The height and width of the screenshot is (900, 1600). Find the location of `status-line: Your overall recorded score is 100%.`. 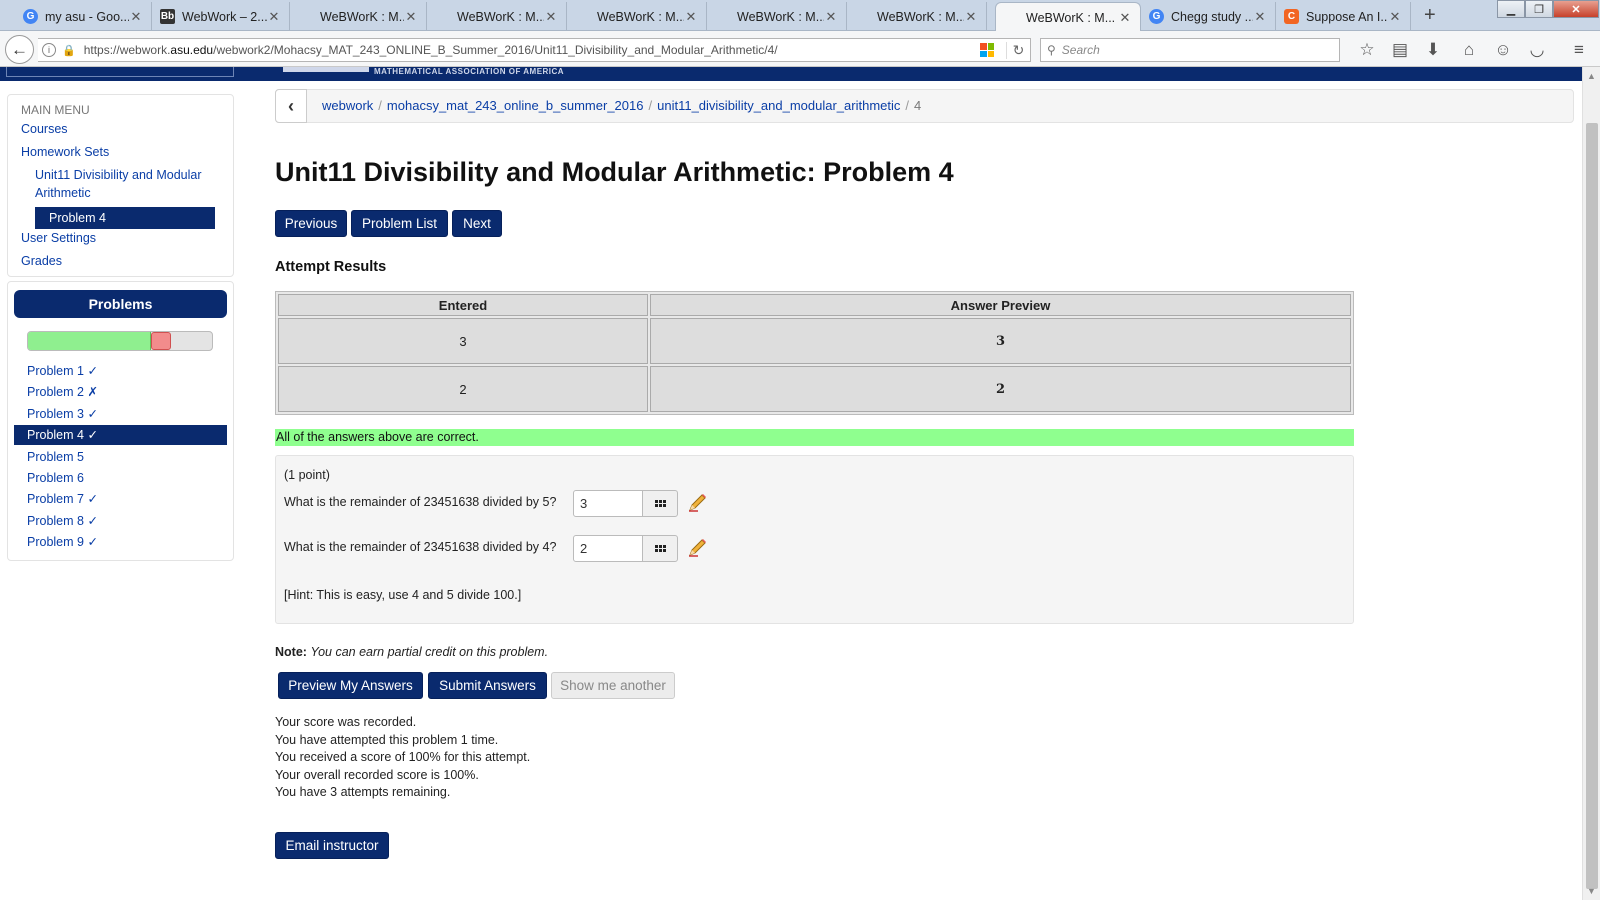

status-line: Your overall recorded score is 100%. is located at coordinates (377, 774).